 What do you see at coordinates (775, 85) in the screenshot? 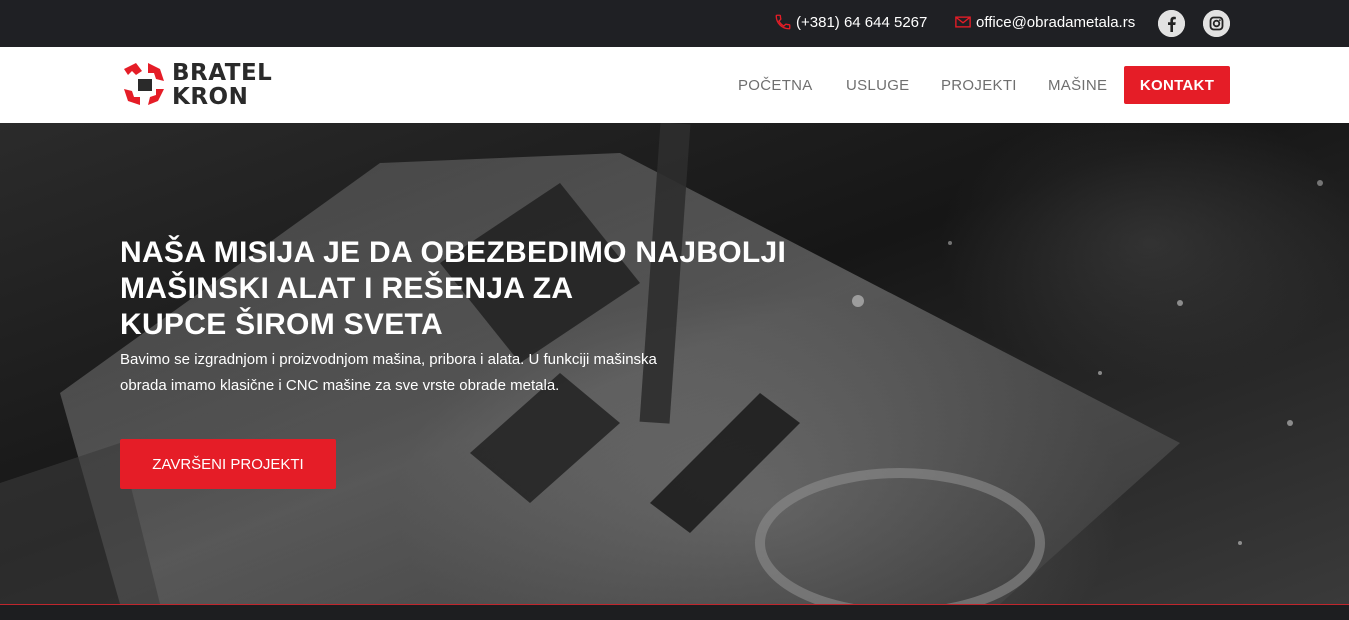
I see `nav-item-home: POČETNA` at bounding box center [775, 85].